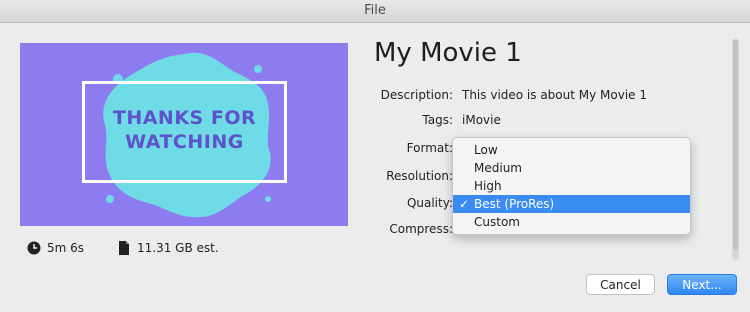  I want to click on quality-option-label: Best (ProRes), so click(514, 204).